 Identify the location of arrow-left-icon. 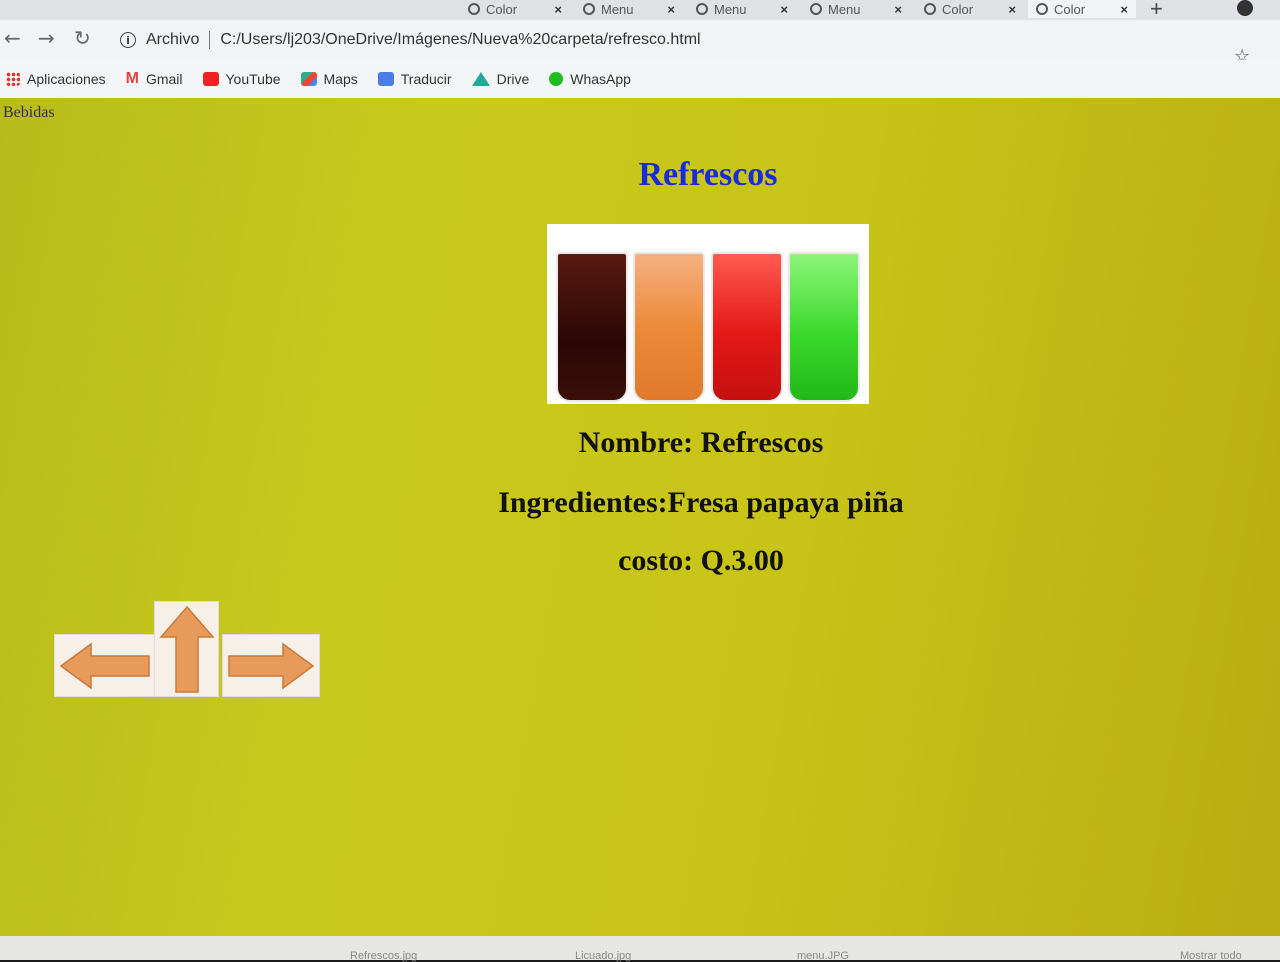
(104, 665).